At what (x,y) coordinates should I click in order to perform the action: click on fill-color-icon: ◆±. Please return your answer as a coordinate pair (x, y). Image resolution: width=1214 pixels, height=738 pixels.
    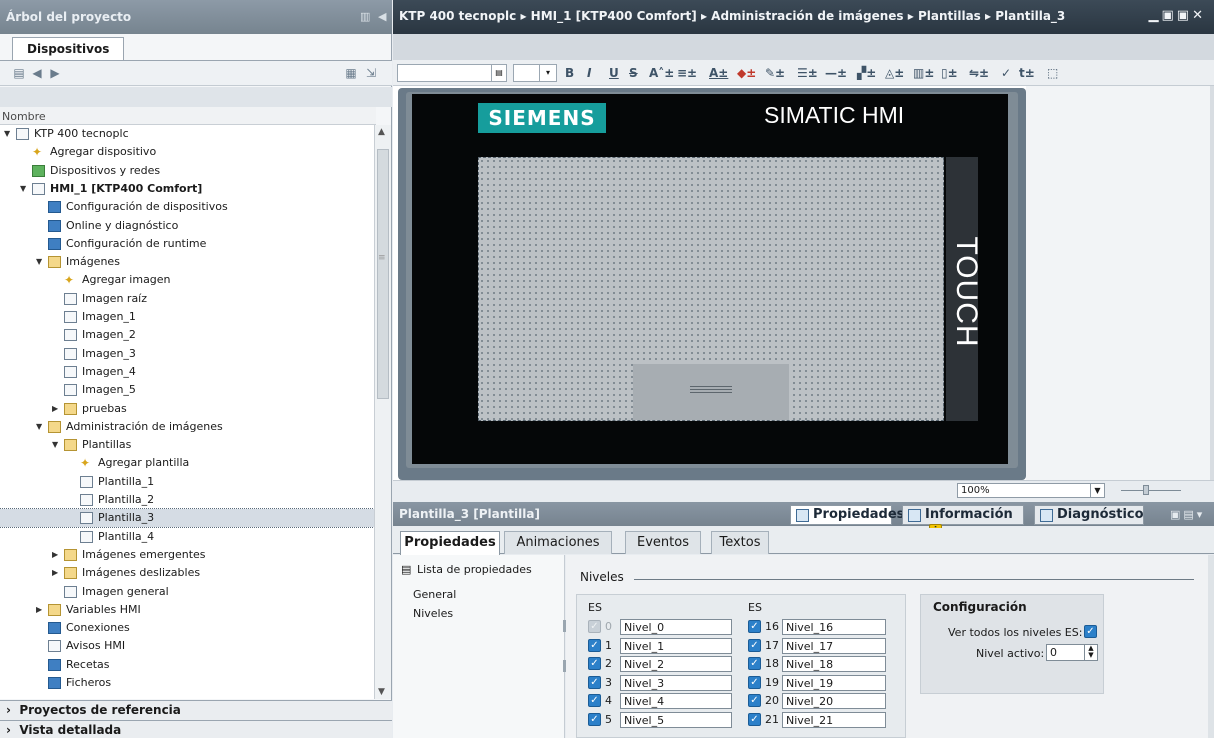
    Looking at the image, I should click on (746, 73).